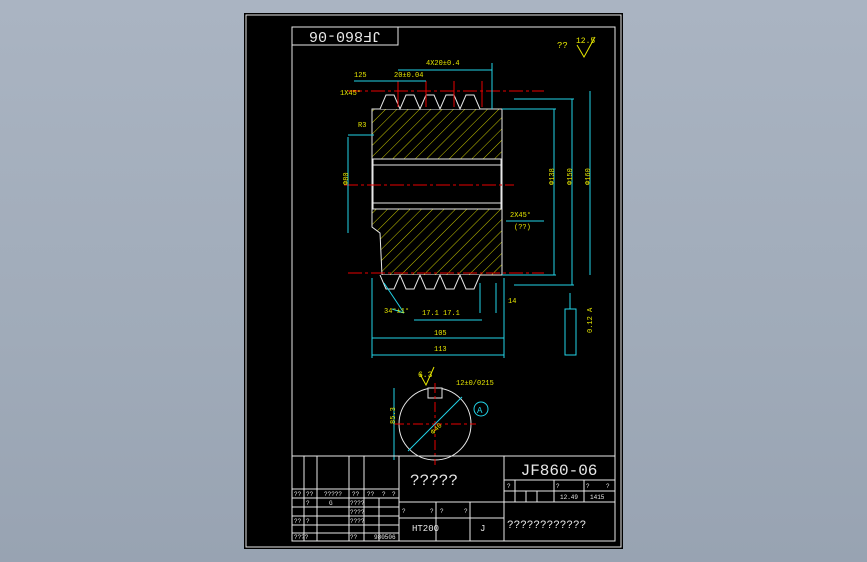  I want to click on tb-r1-1: ?, so click(558, 486).